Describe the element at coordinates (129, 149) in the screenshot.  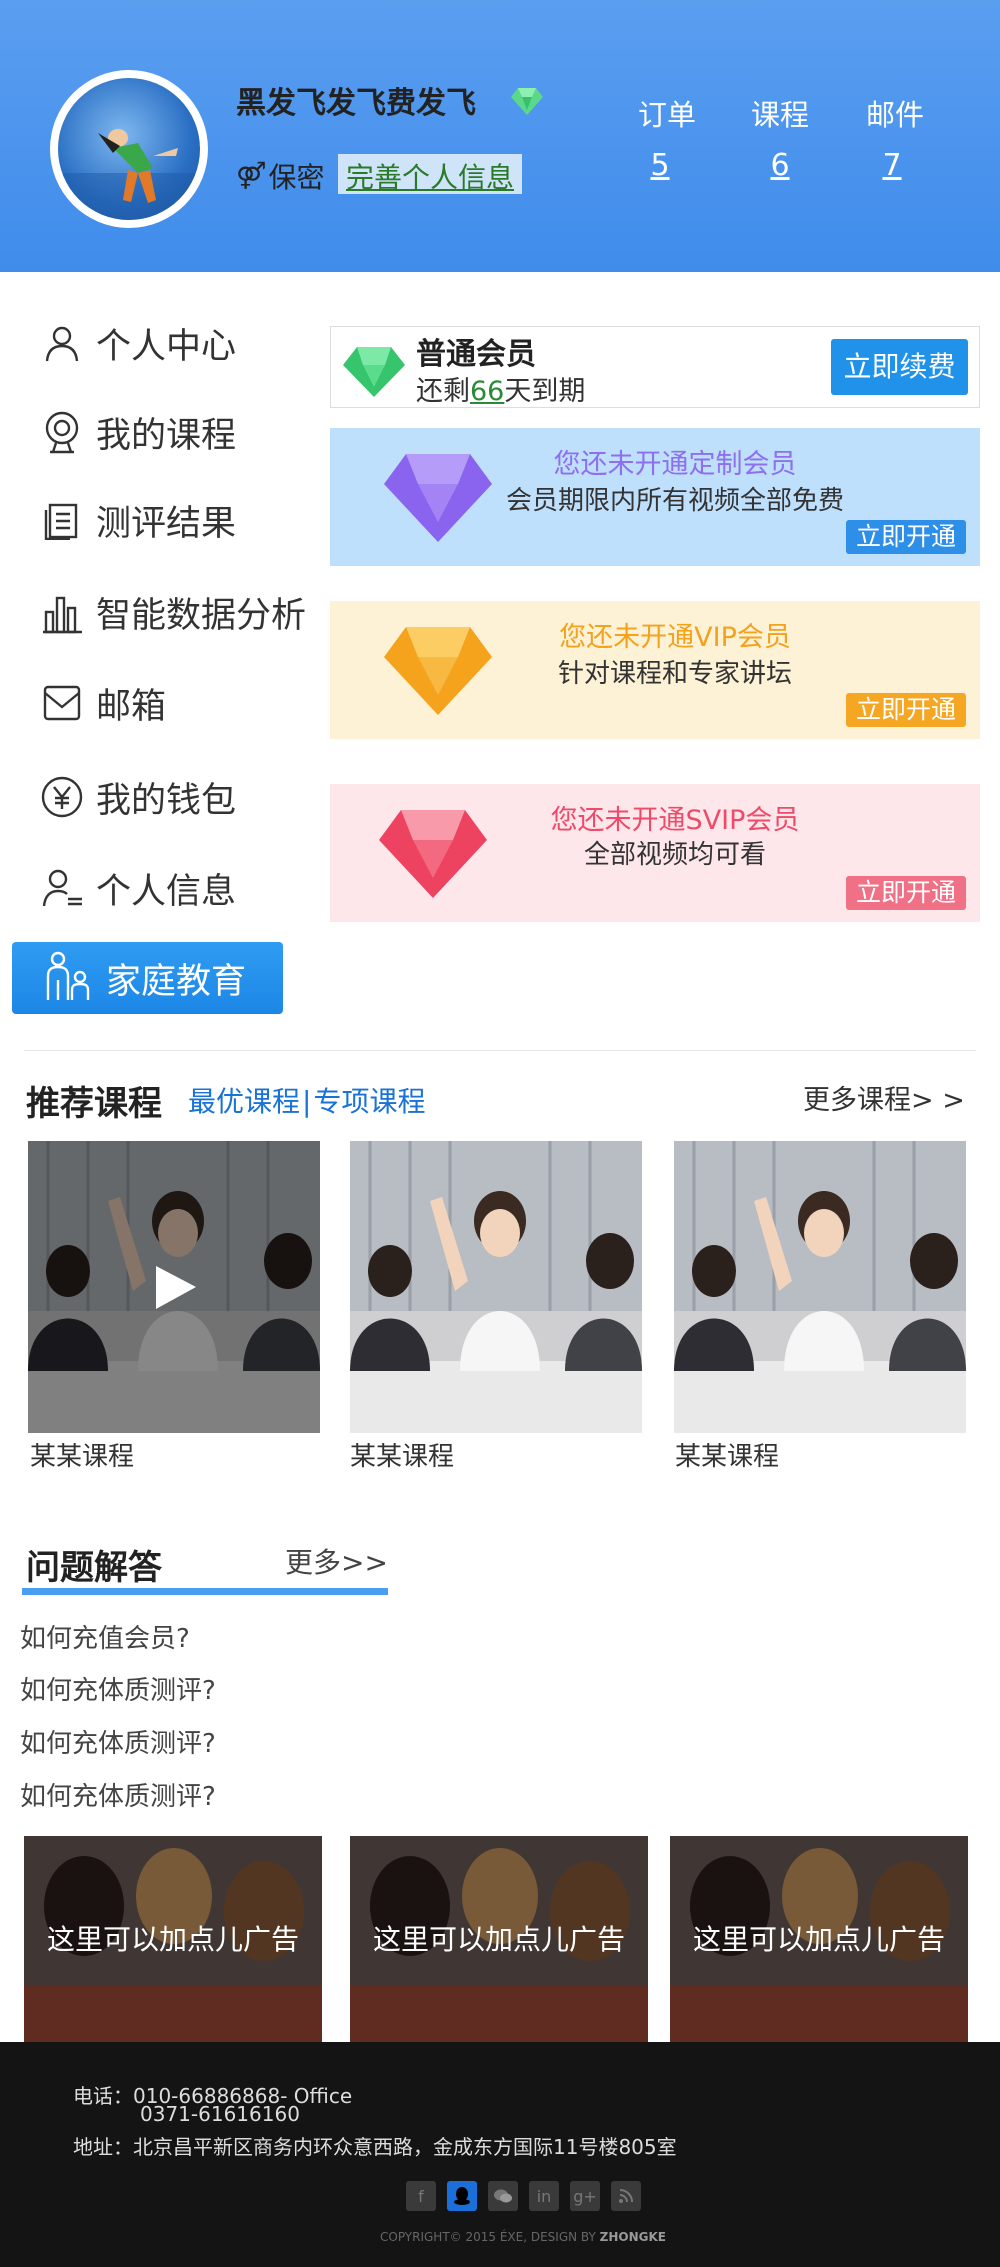
I see `avatar` at that location.